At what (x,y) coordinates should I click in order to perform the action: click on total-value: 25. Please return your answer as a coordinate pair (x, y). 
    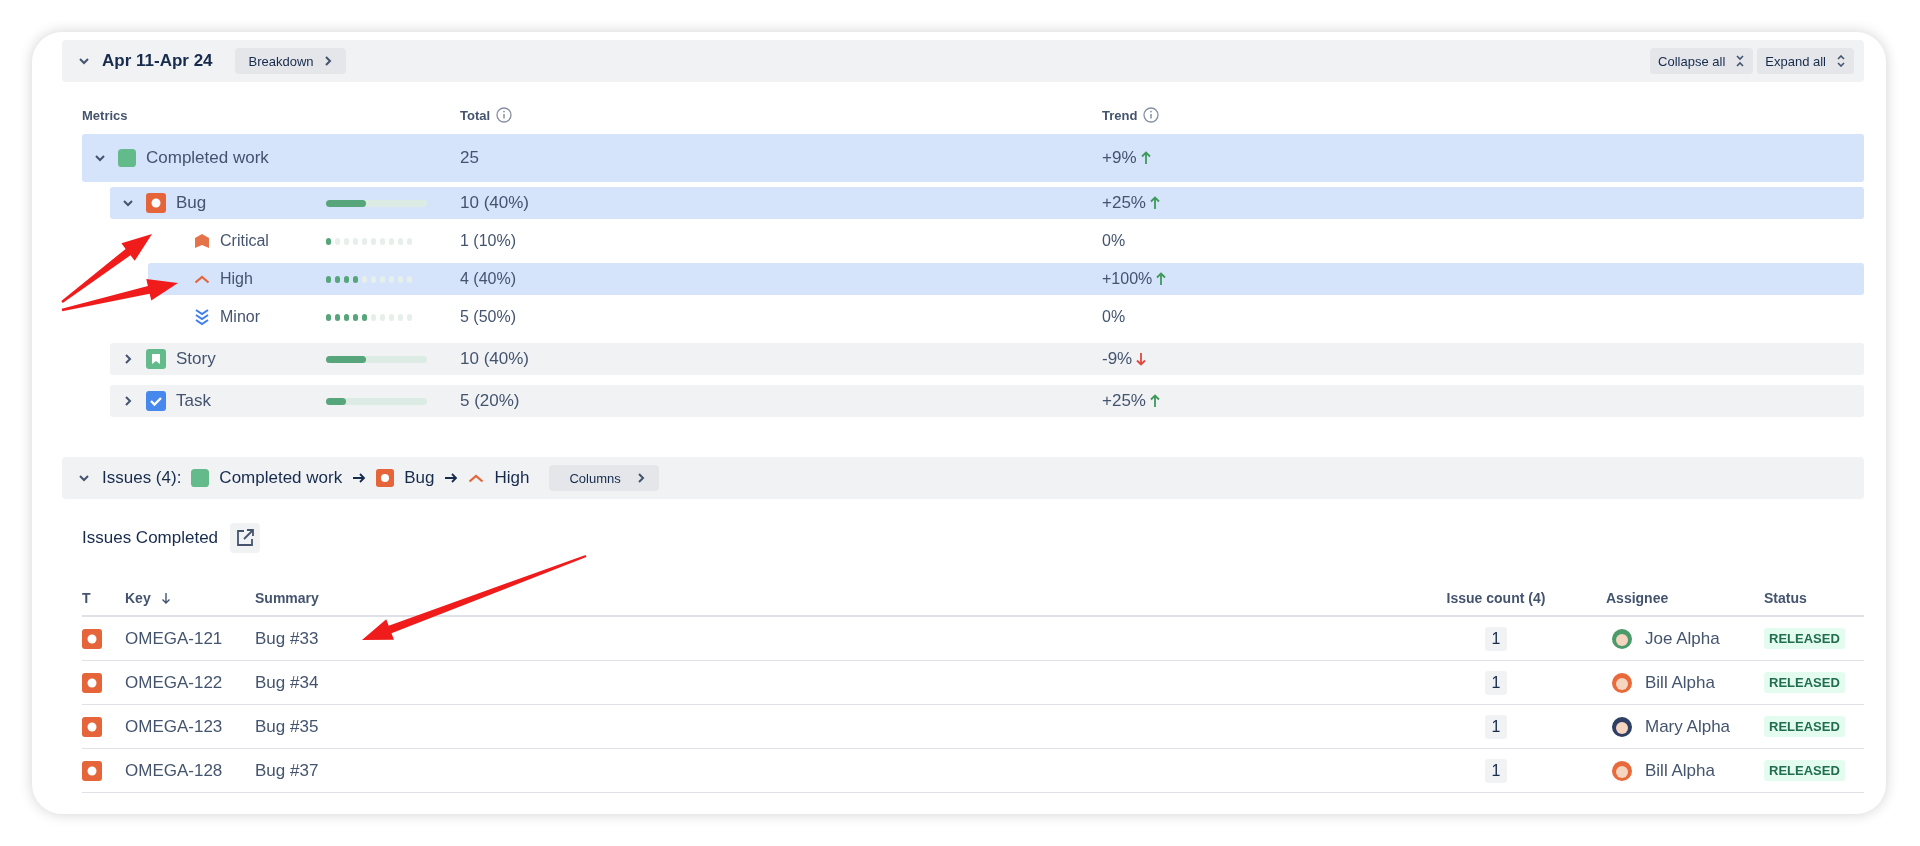
    Looking at the image, I should click on (470, 158).